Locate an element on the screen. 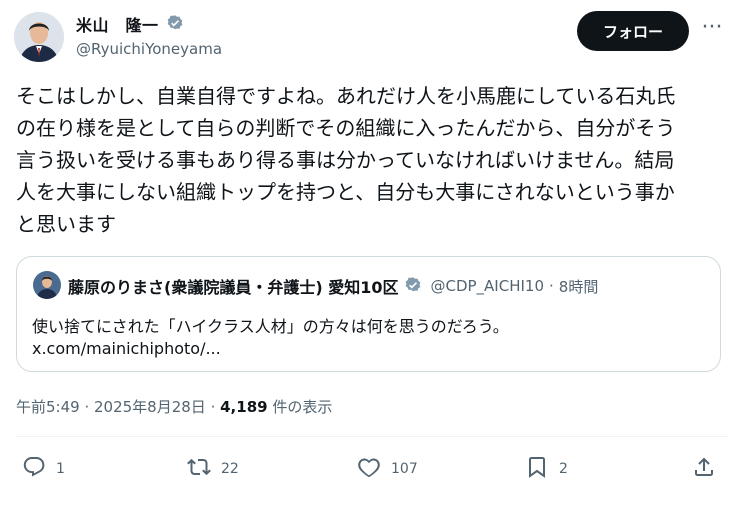 The image size is (741, 511). heart-icon is located at coordinates (369, 469).